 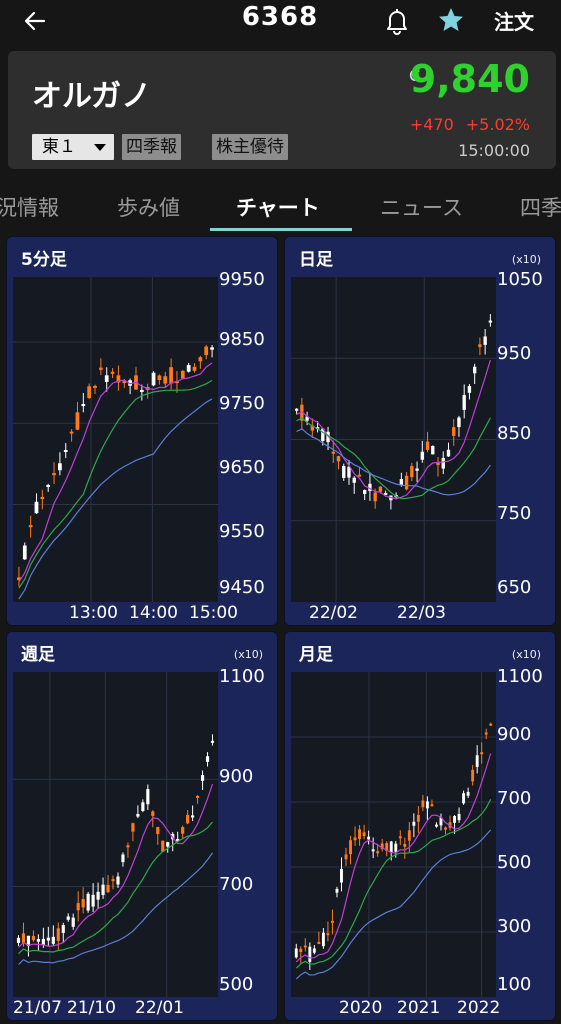 What do you see at coordinates (59, 147) in the screenshot?
I see `market-label: 東１` at bounding box center [59, 147].